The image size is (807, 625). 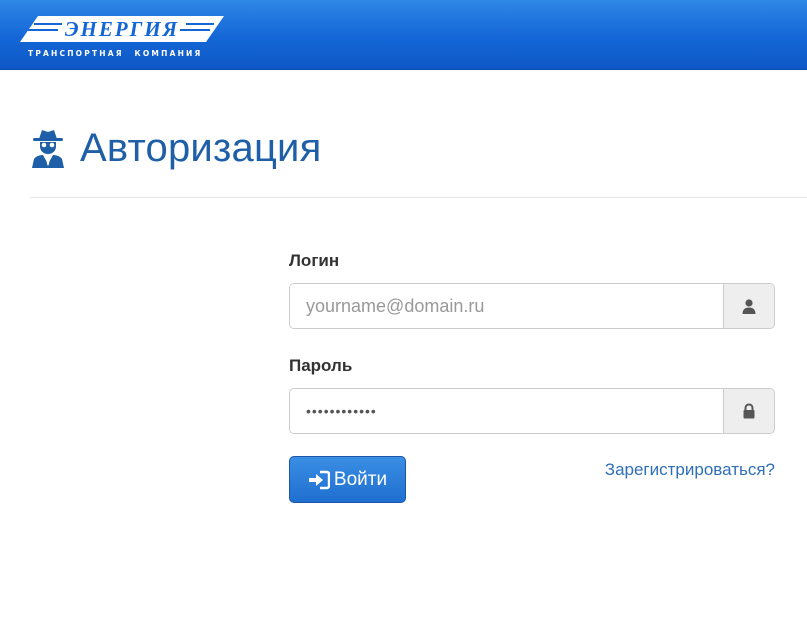 I want to click on register-link: Зарегистрироваться?, so click(x=690, y=470).